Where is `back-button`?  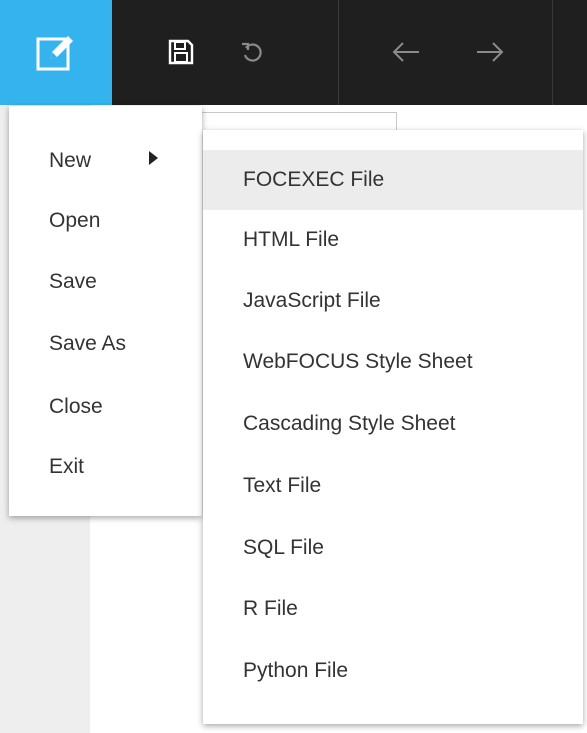 back-button is located at coordinates (406, 52).